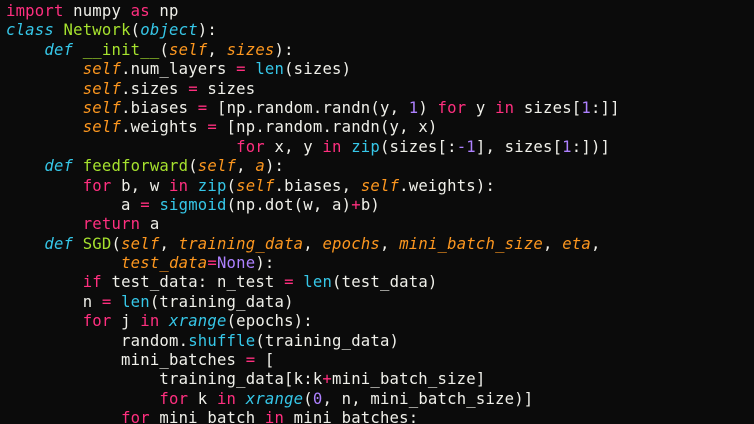 The height and width of the screenshot is (424, 754). Describe the element at coordinates (313, 224) in the screenshot. I see `code-line: return a` at that location.